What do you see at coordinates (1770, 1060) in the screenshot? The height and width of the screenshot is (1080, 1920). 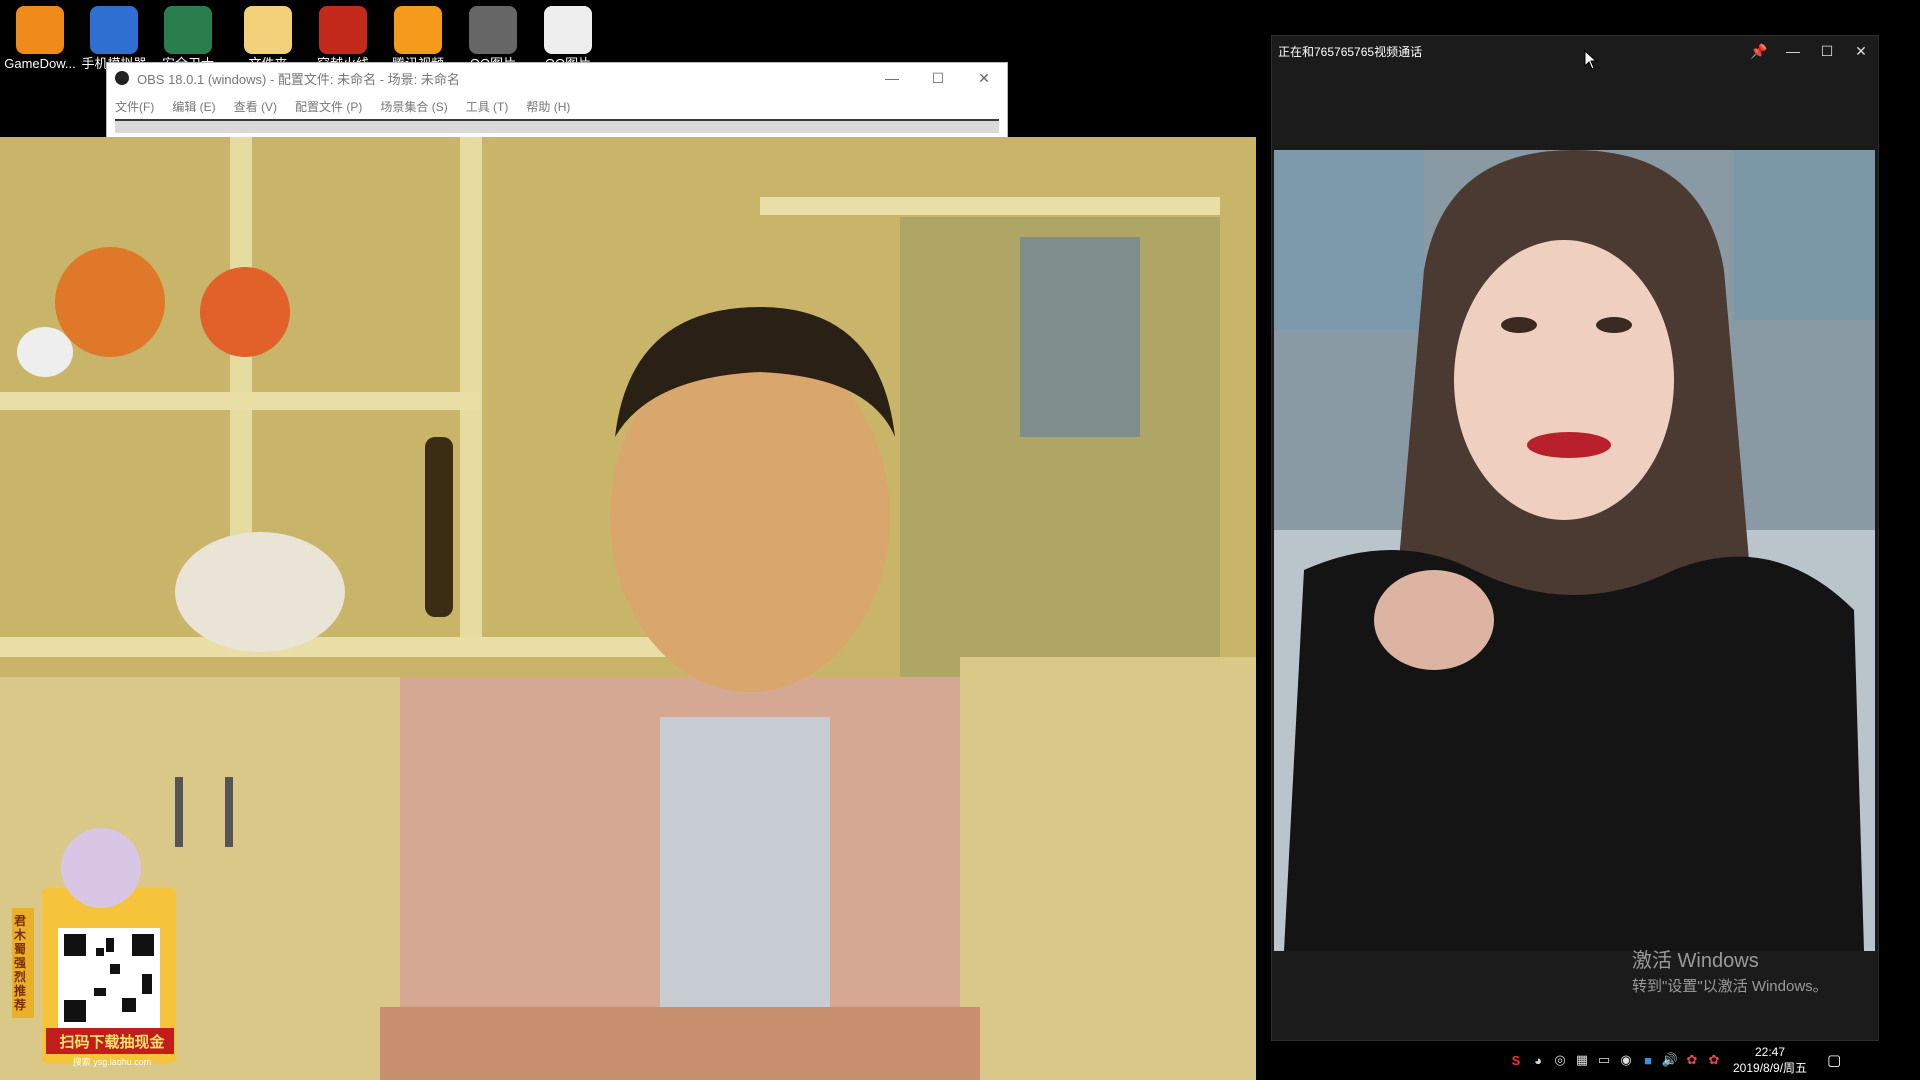 I see `taskbar-clock: 22:47 2019/8/9/周五` at bounding box center [1770, 1060].